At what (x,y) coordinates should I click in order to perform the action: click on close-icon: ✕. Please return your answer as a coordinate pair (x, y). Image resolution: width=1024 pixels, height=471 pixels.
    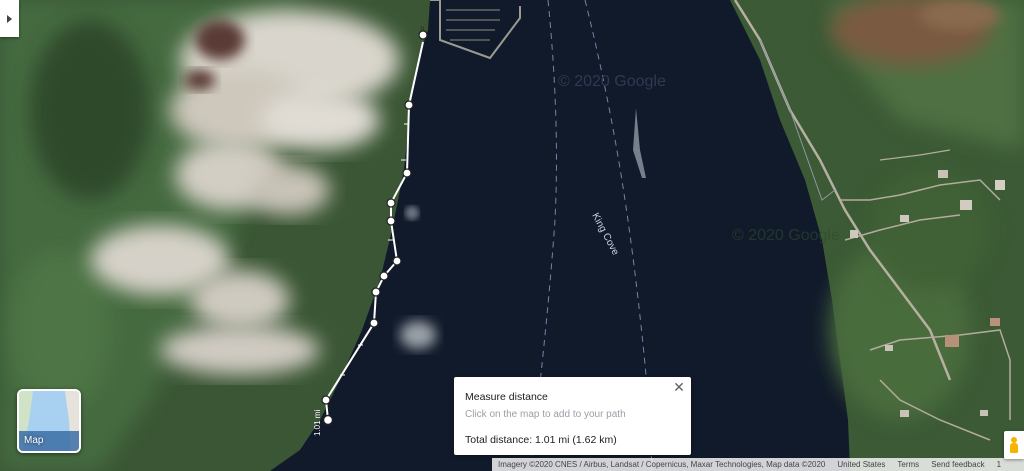
    Looking at the image, I should click on (679, 387).